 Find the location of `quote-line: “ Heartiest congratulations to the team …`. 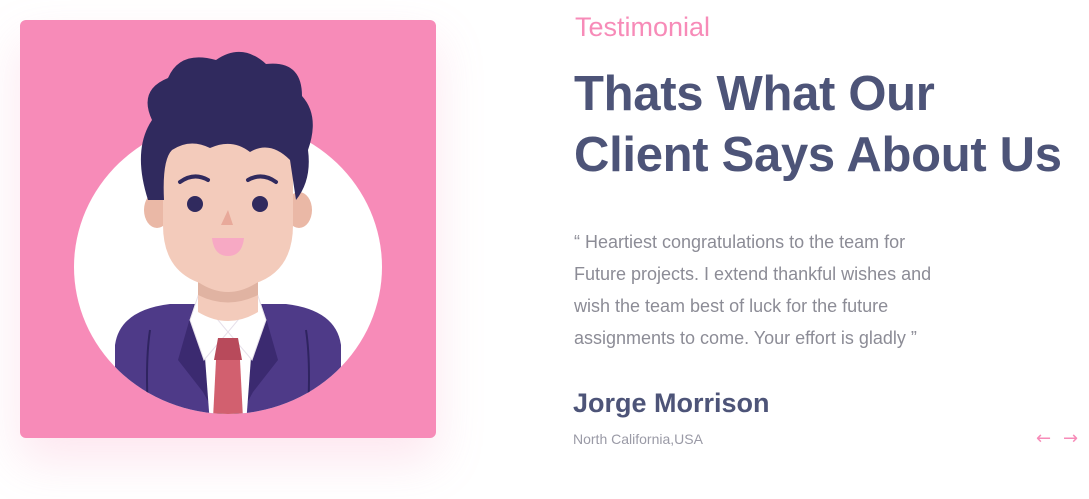

quote-line: “ Heartiest congratulations to the team … is located at coordinates (740, 242).